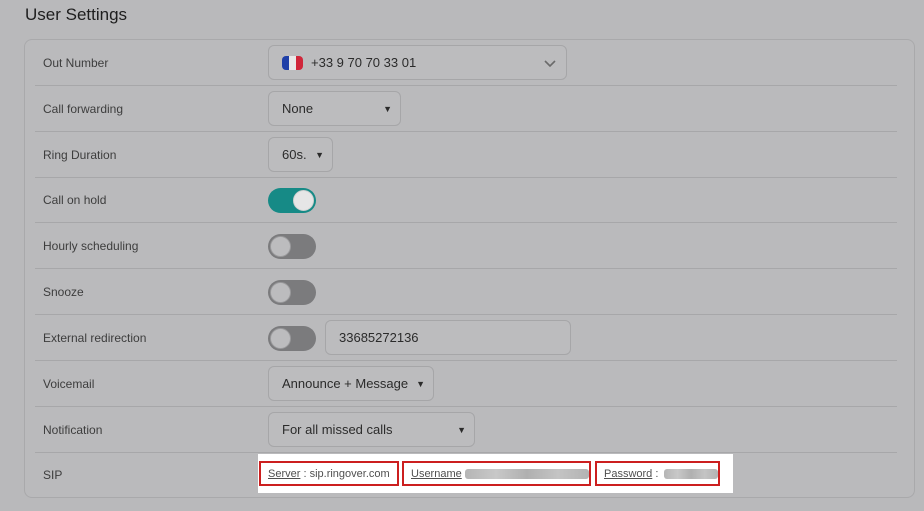 The width and height of the screenshot is (924, 511). What do you see at coordinates (298, 108) in the screenshot?
I see `call-forwarding-value: None` at bounding box center [298, 108].